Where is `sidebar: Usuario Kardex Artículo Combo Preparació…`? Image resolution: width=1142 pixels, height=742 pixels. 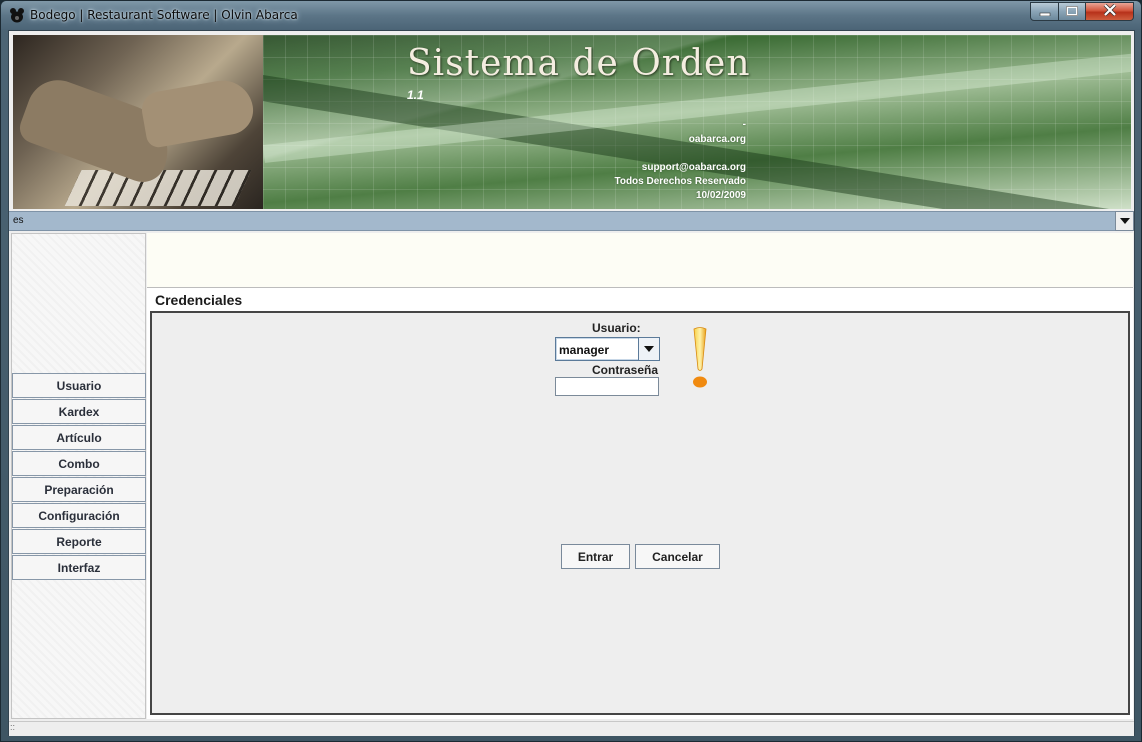 sidebar: Usuario Kardex Artículo Combo Preparació… is located at coordinates (78, 476).